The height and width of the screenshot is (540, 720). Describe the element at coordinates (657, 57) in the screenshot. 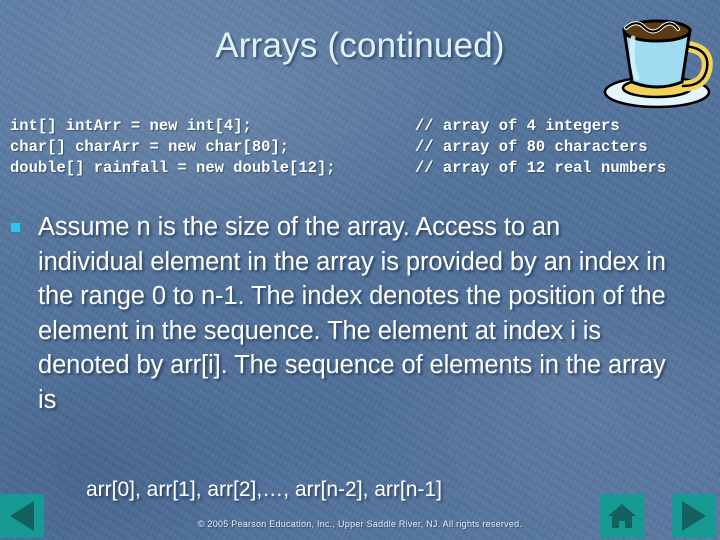

I see `coffee-cup-icon` at that location.